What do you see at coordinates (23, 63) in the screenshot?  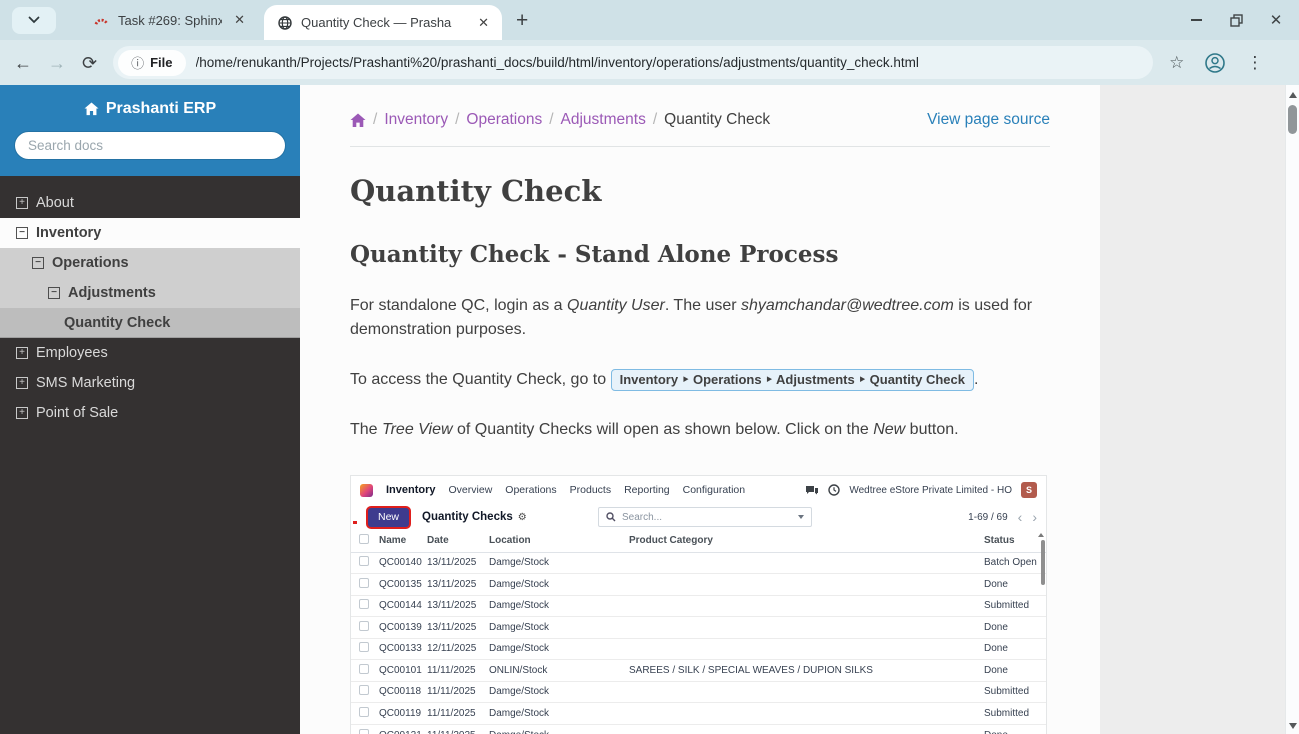 I see `back-button: ←` at bounding box center [23, 63].